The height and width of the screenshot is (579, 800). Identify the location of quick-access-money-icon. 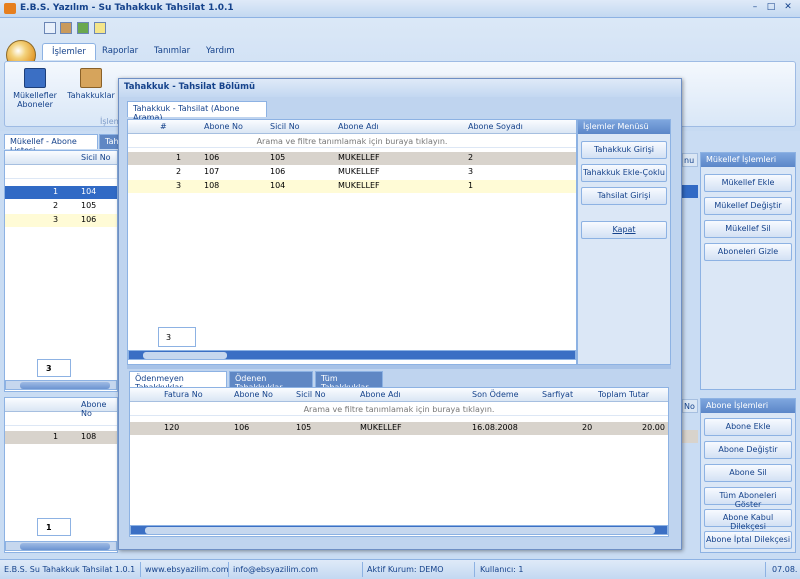
(83, 28).